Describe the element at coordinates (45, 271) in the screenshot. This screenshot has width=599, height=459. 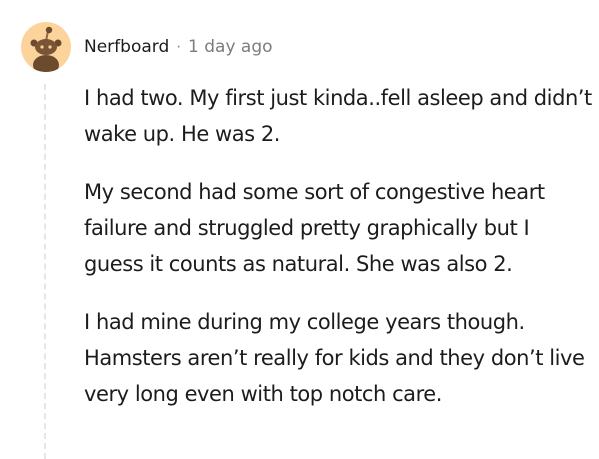
I see `thread-collapse-line` at that location.